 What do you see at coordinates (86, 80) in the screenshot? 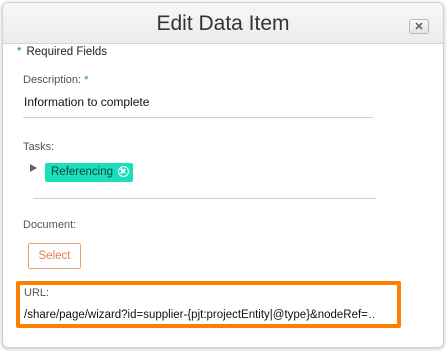
I see `description-required-asterisk: *` at bounding box center [86, 80].